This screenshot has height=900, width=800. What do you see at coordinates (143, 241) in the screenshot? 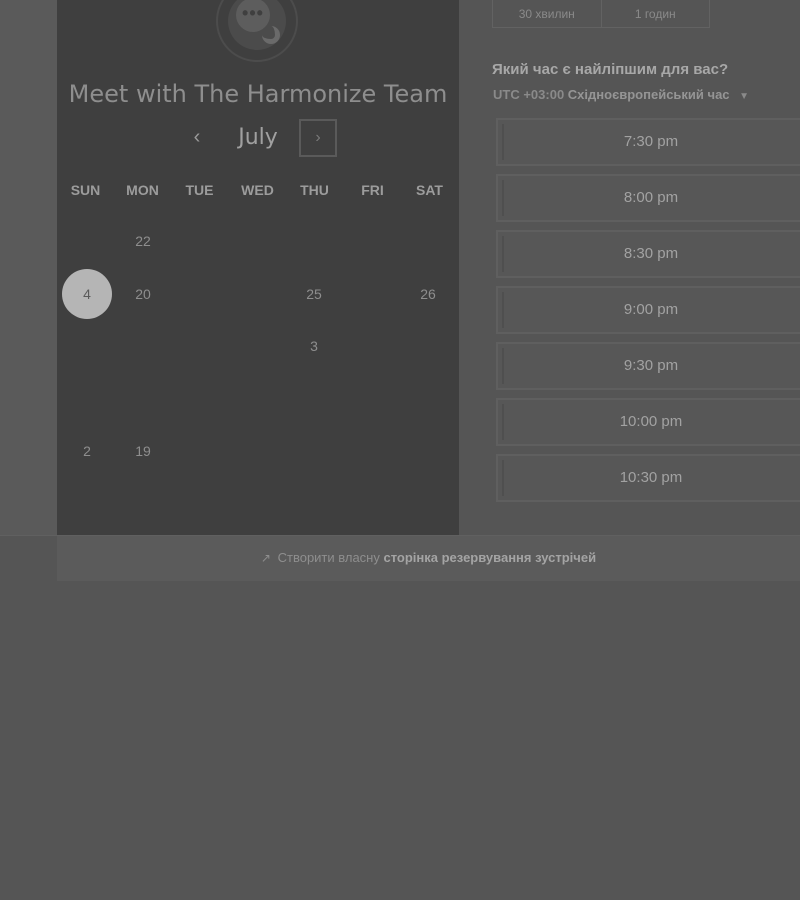
I see `calendar-day: 22` at bounding box center [143, 241].